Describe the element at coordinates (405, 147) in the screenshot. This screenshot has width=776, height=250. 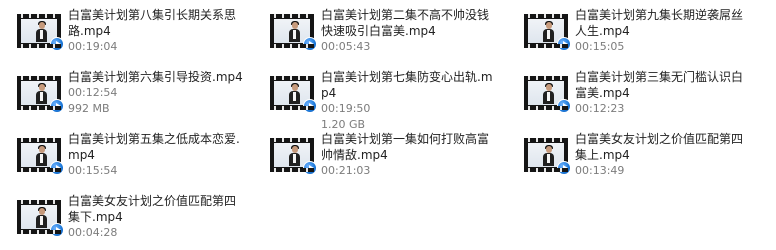
I see `file-name: 白富美计划第一集如何打败高富帅情敌.mp4` at that location.